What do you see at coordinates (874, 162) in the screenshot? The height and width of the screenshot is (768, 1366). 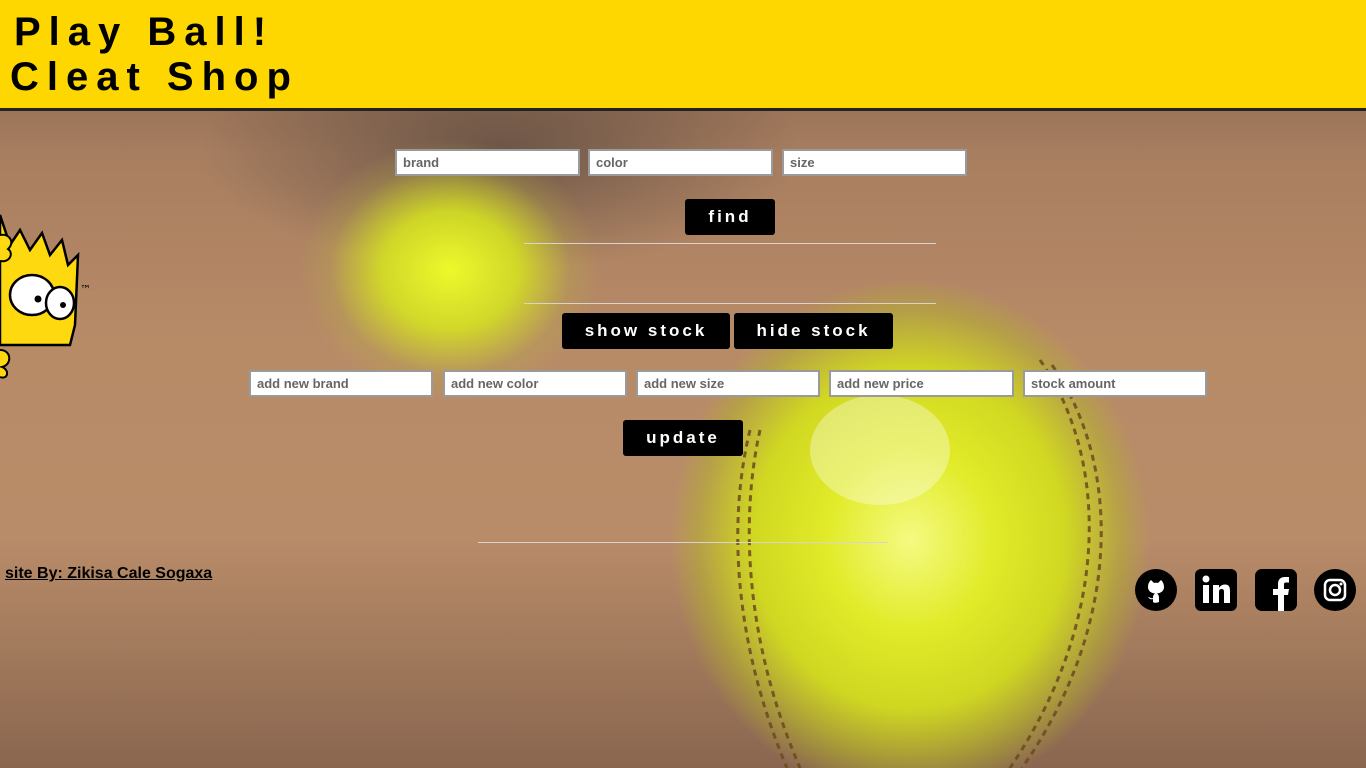 I see `size-search-input` at bounding box center [874, 162].